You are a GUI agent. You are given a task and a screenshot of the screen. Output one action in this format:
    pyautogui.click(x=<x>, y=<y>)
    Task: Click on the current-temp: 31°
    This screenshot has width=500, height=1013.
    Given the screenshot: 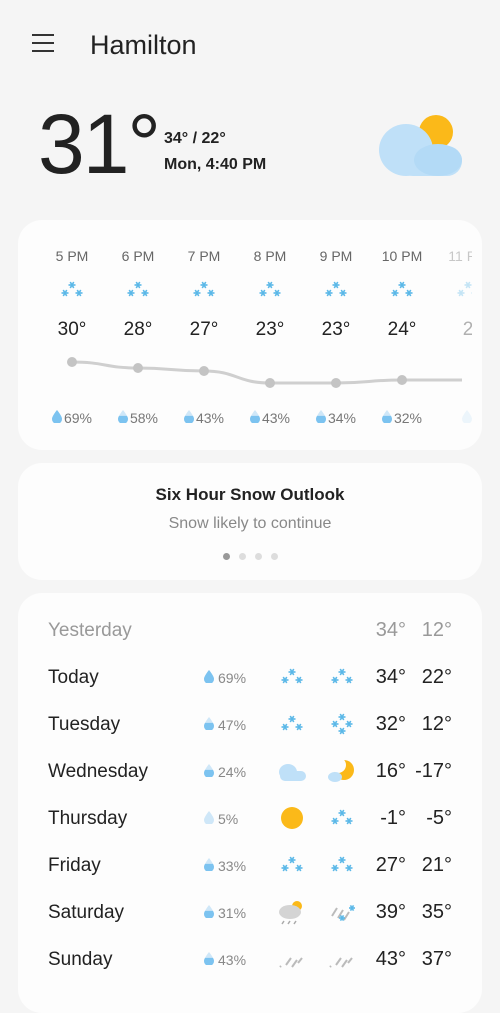 What is the action you would take?
    pyautogui.click(x=99, y=144)
    